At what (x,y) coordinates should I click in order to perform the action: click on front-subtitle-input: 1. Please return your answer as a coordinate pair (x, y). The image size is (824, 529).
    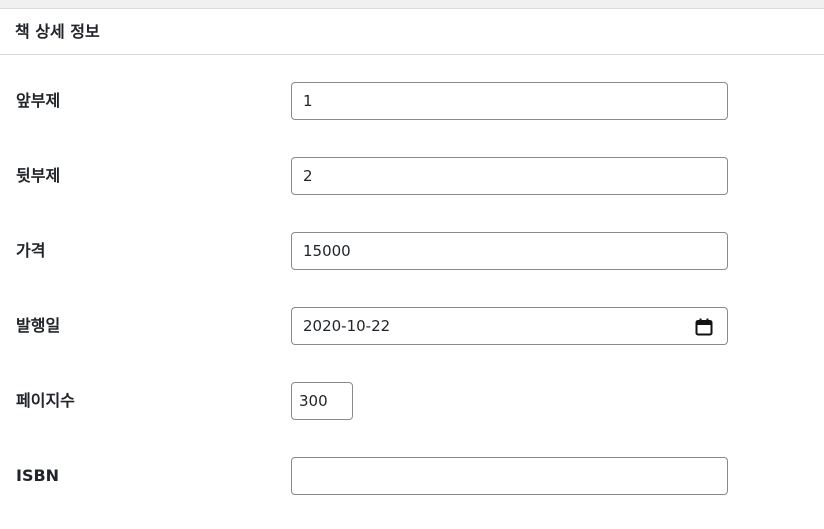
    Looking at the image, I should click on (509, 101).